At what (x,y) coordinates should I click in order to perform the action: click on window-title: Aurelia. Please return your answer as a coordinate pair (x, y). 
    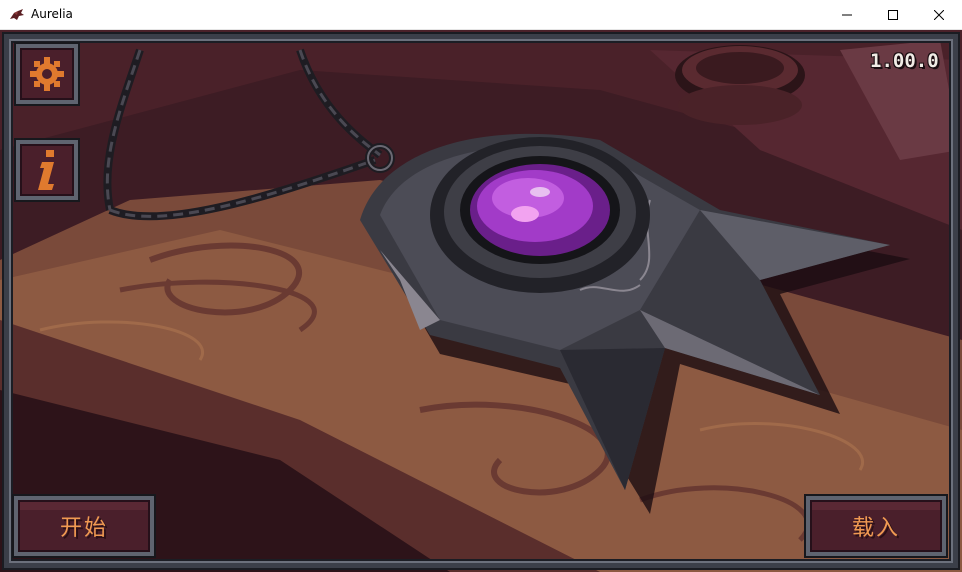
    Looking at the image, I should click on (52, 14).